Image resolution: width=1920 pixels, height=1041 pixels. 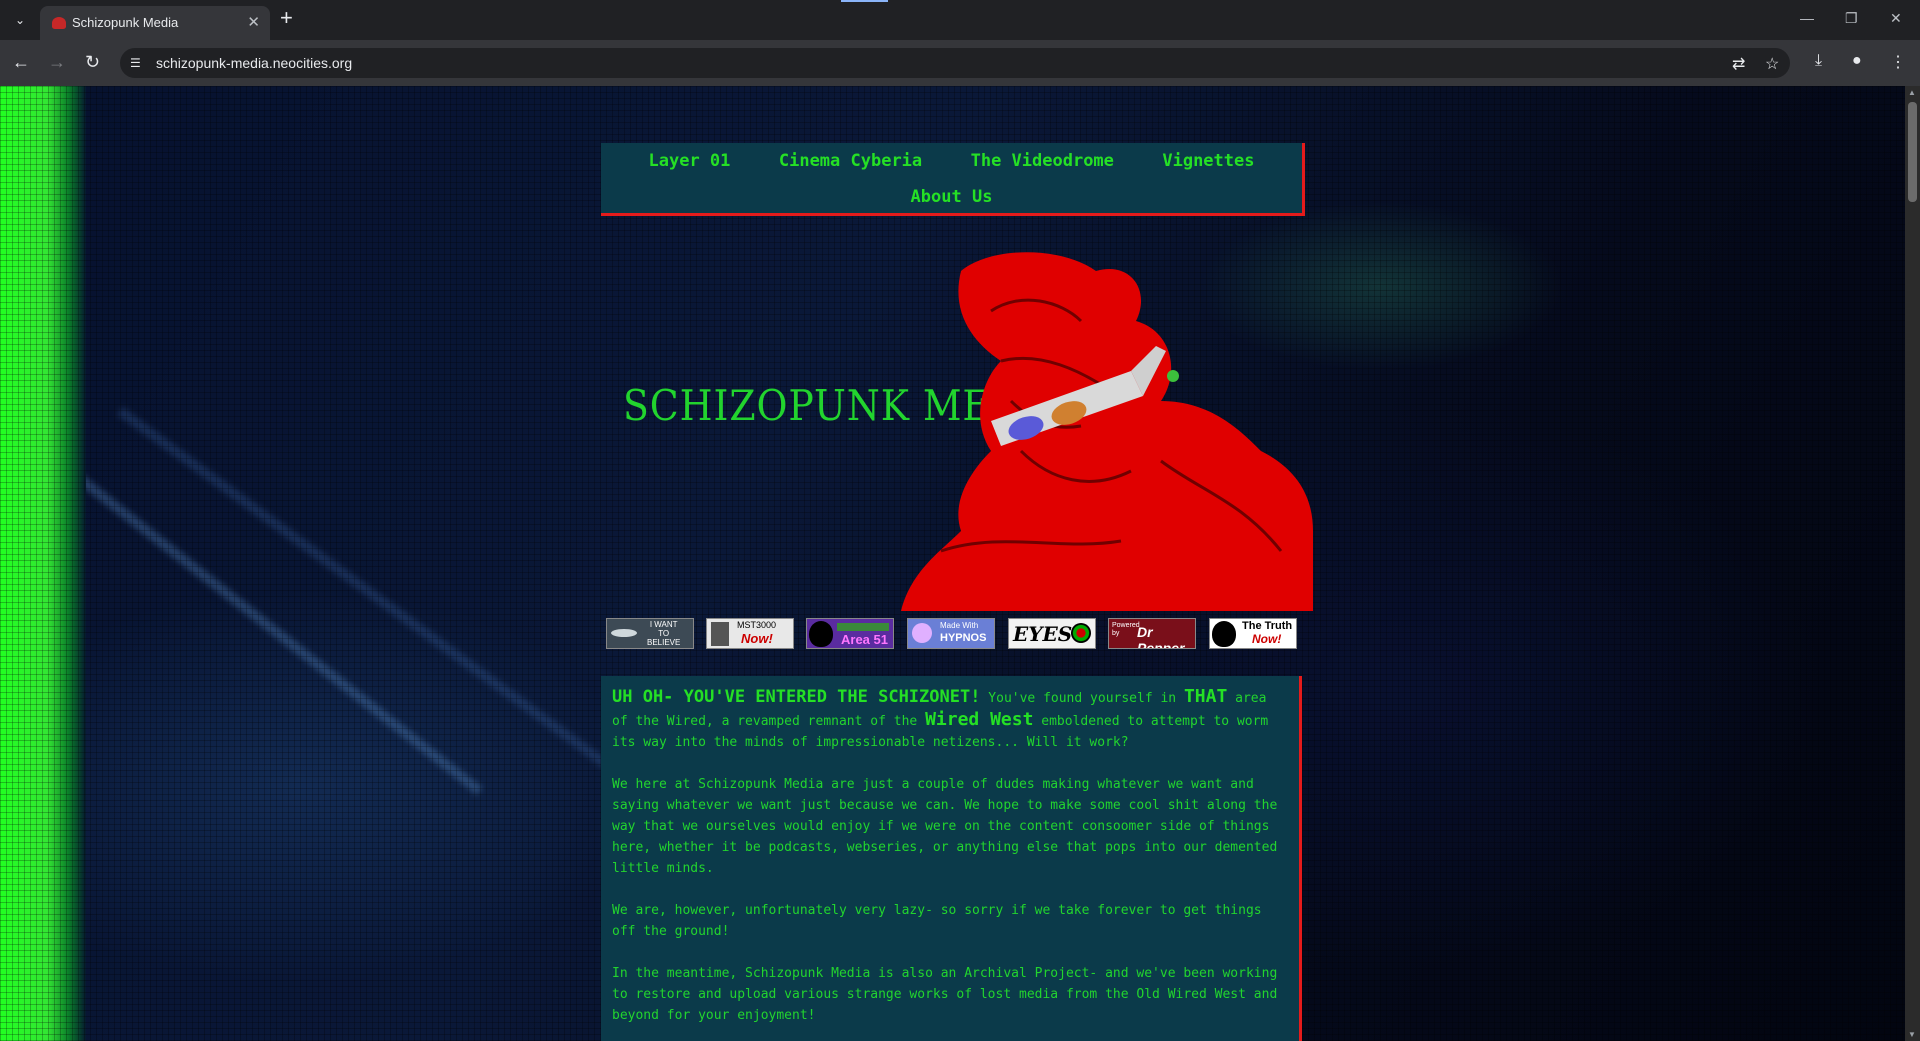 What do you see at coordinates (922, 633) in the screenshot?
I see `hypnos-logo-icon` at bounding box center [922, 633].